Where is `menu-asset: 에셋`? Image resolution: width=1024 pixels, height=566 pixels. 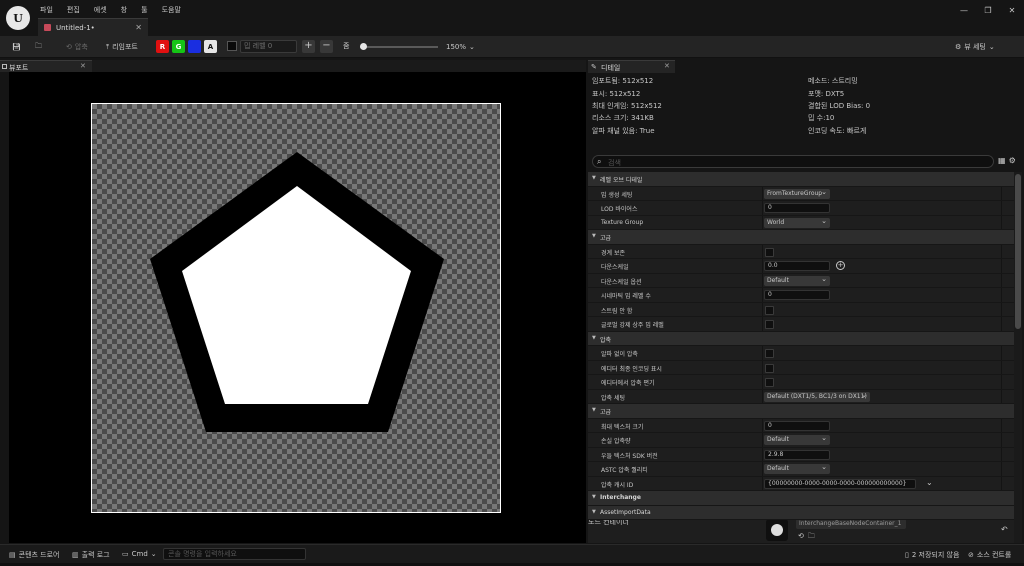 menu-asset: 에셋 is located at coordinates (100, 10).